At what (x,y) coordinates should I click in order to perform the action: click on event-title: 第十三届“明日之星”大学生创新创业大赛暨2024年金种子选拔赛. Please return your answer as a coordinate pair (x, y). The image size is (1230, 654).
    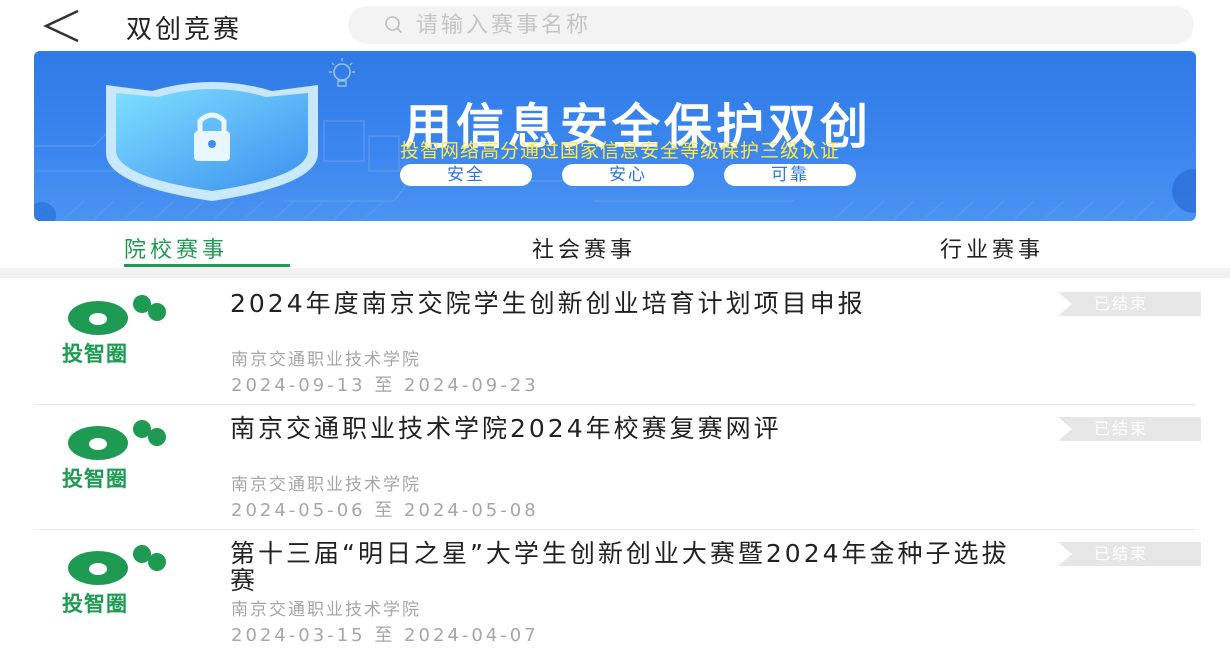
    Looking at the image, I should click on (620, 567).